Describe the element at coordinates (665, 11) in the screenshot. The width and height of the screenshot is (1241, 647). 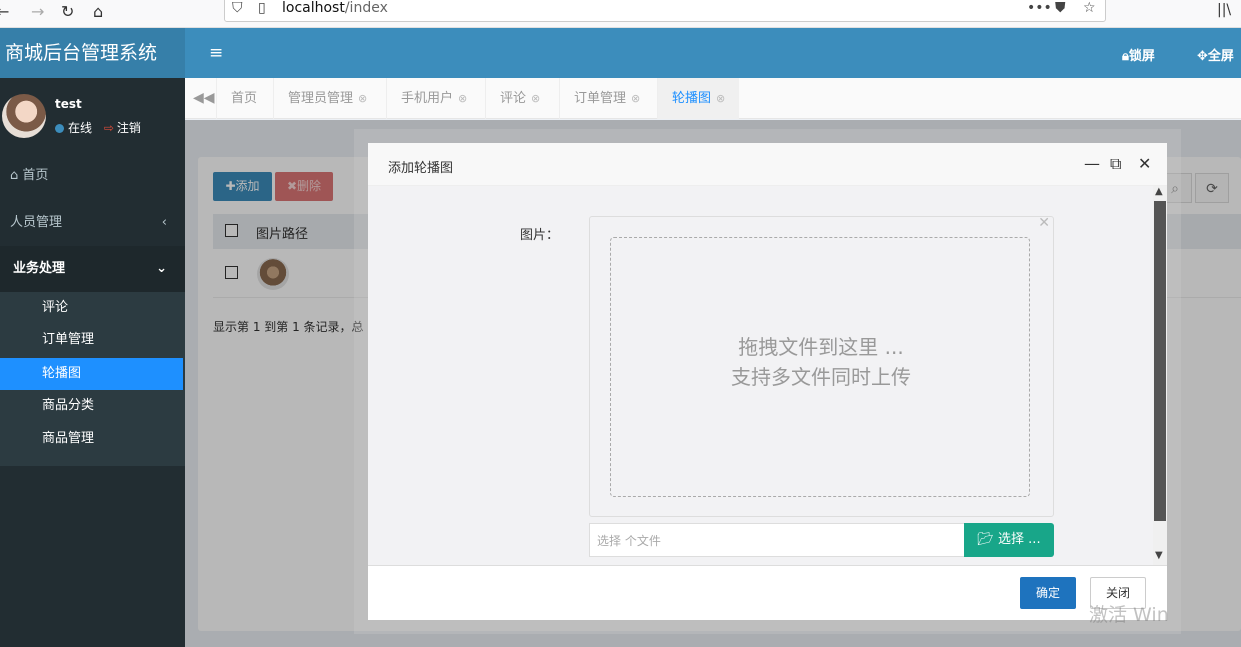
I see `address-bar: ⛉ ▯ localhost/index ••• ⛊ ☆` at that location.